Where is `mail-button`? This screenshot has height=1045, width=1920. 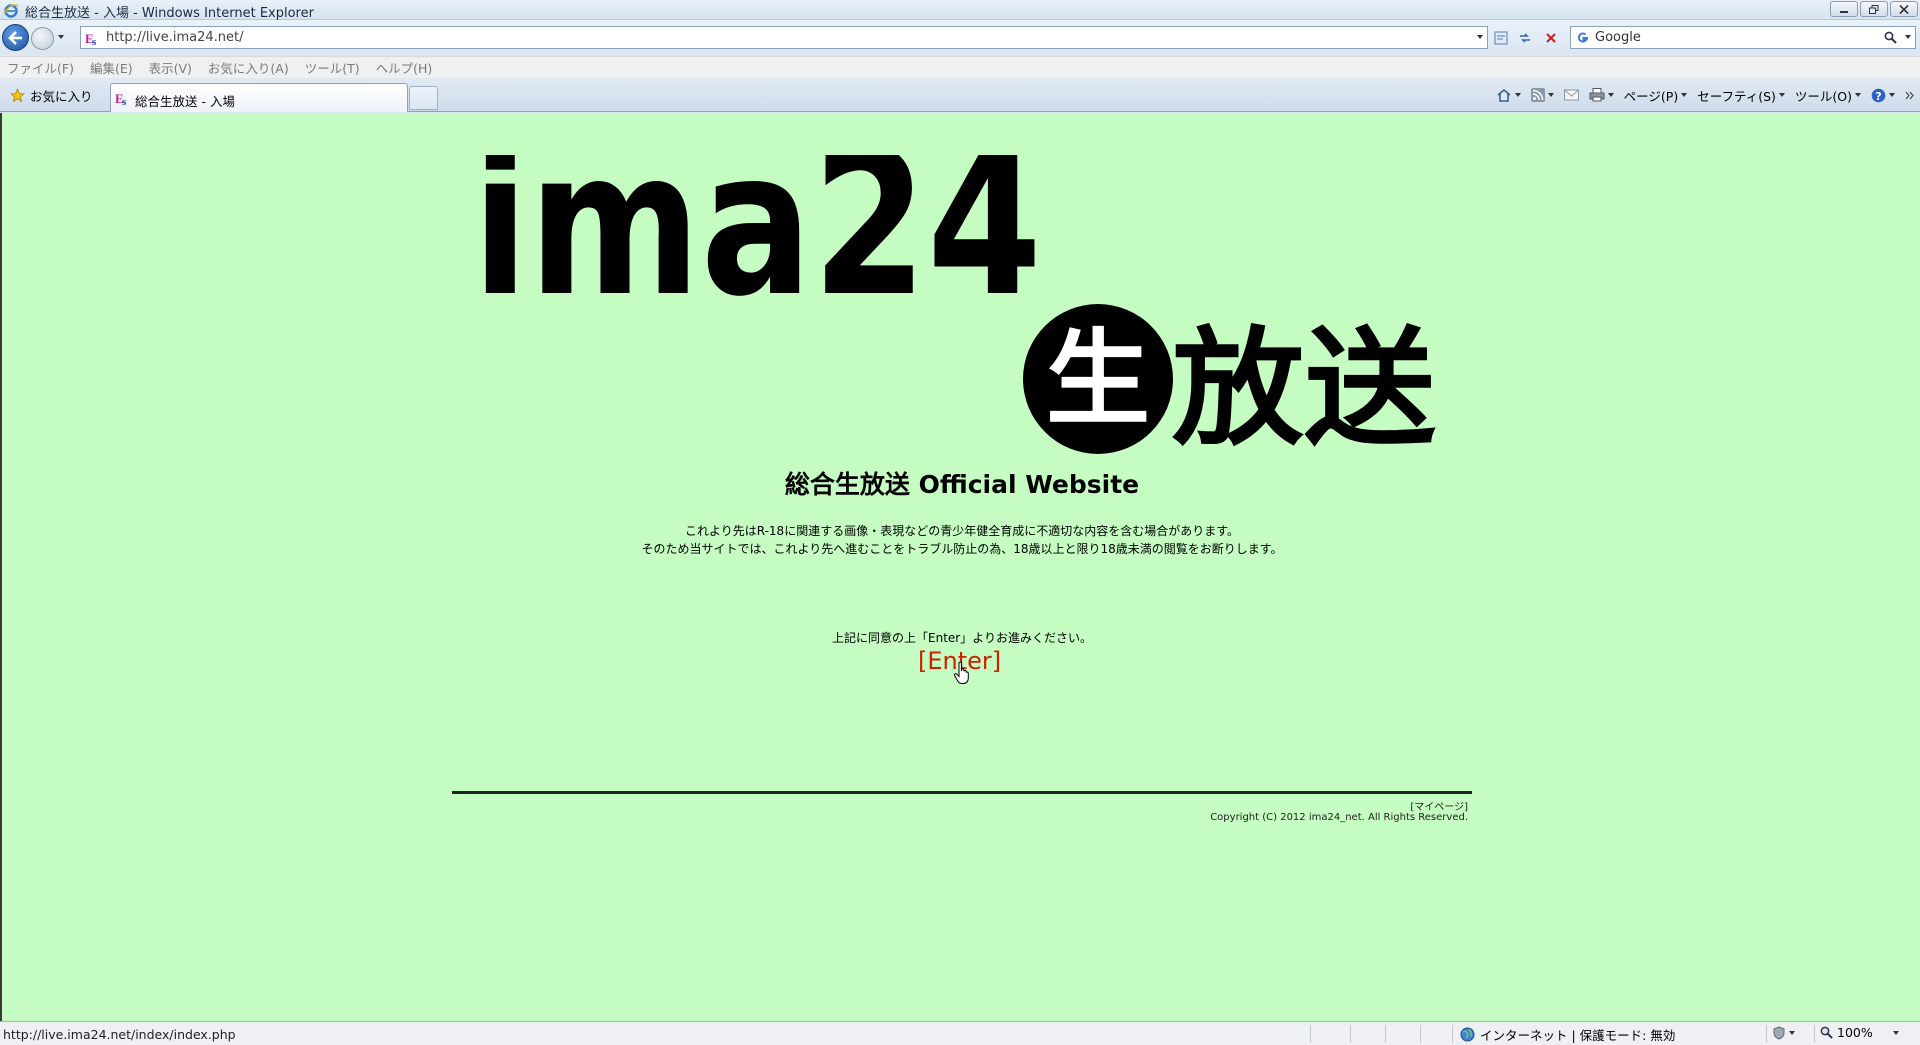 mail-button is located at coordinates (1571, 95).